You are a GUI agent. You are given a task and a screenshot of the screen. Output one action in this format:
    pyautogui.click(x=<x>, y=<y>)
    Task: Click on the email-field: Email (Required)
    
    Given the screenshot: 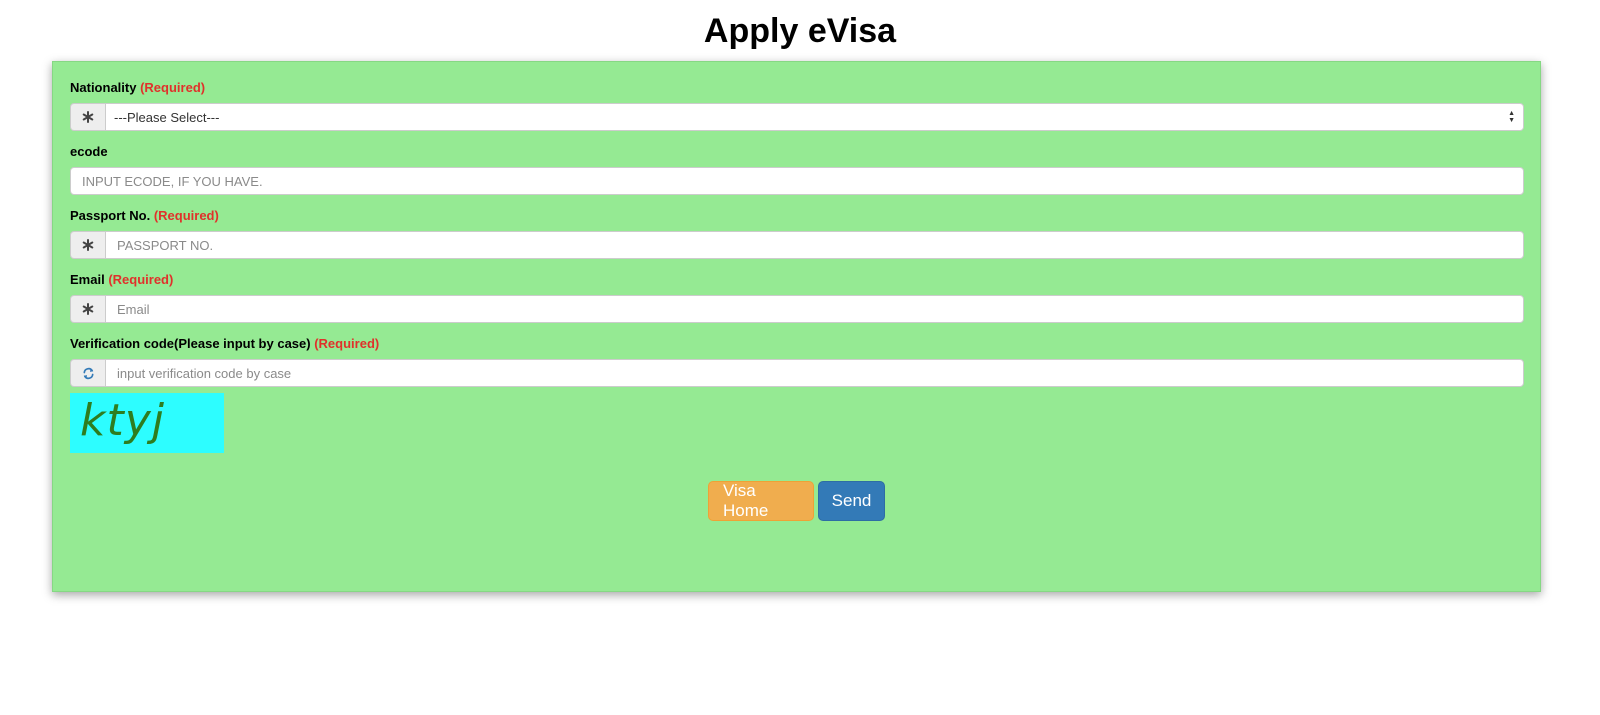 What is the action you would take?
    pyautogui.click(x=797, y=297)
    